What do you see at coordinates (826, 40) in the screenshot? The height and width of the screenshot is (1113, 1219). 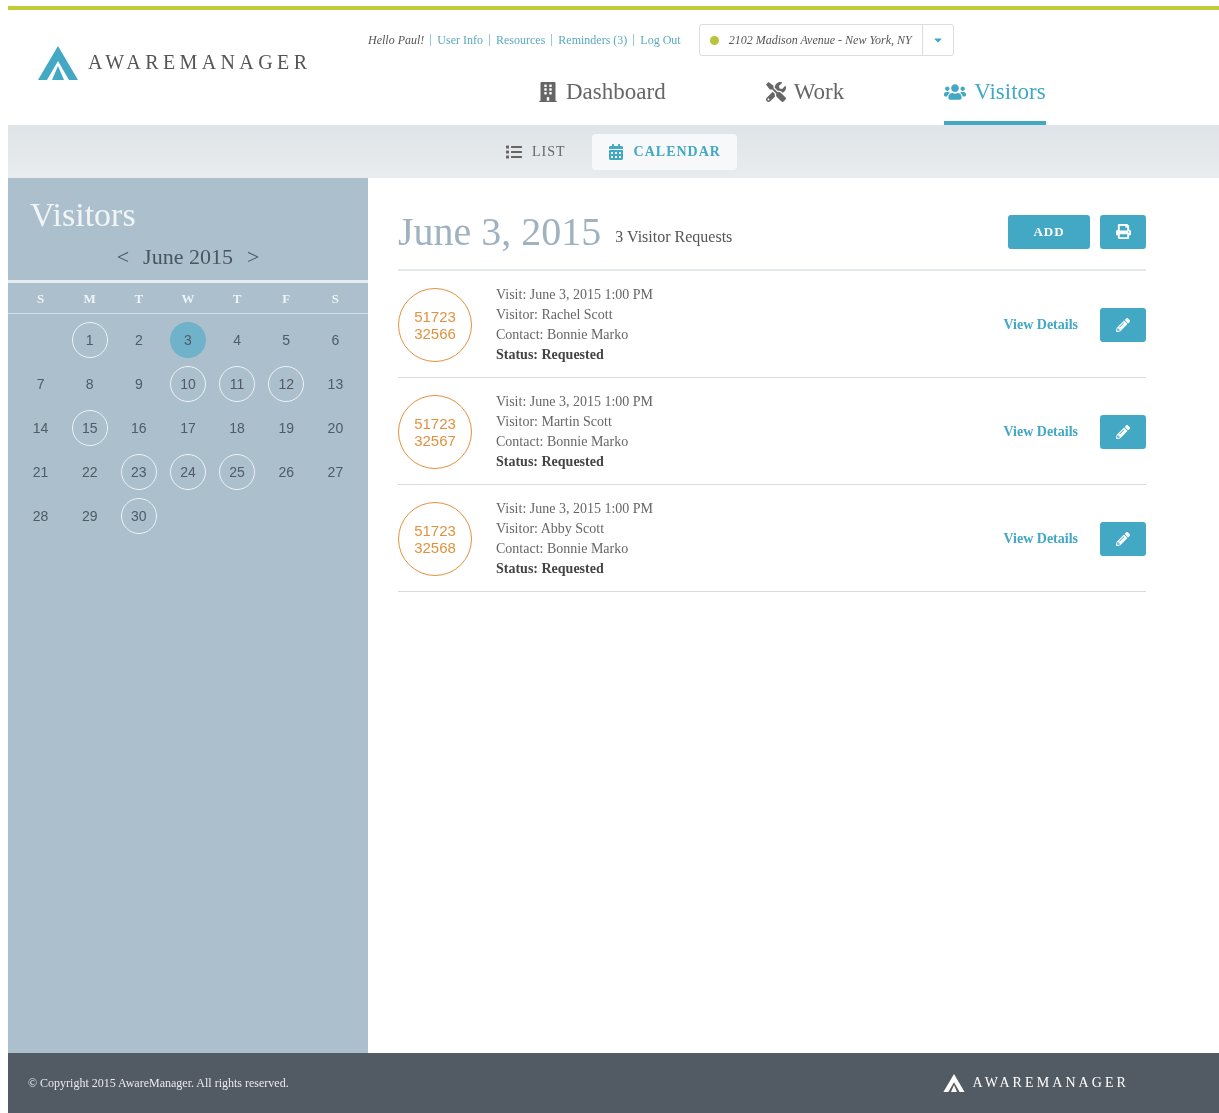 I see `location-select: 2102 Madison Avenue - New York, NY` at bounding box center [826, 40].